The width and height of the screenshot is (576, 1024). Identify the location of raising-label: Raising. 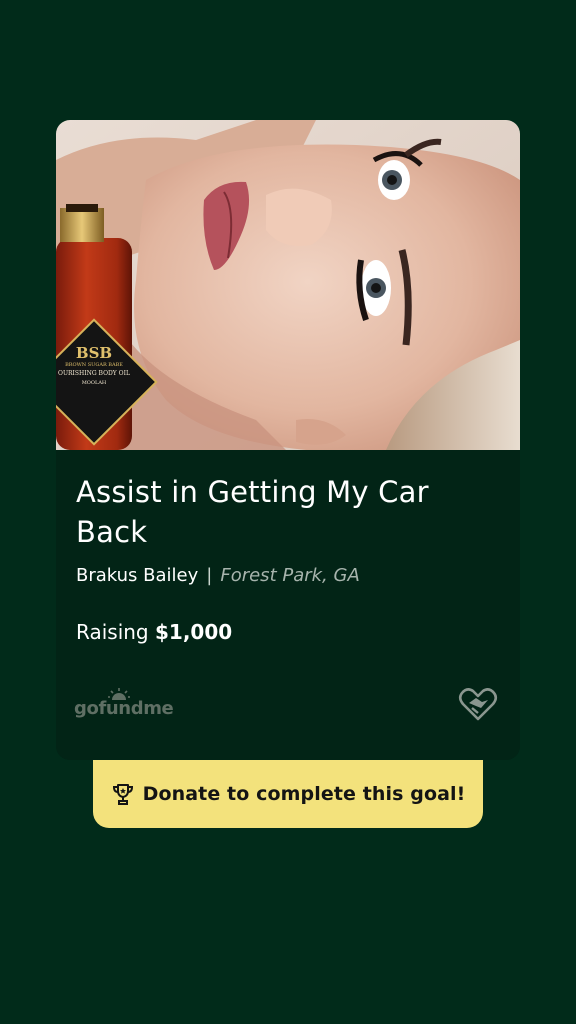
(112, 632).